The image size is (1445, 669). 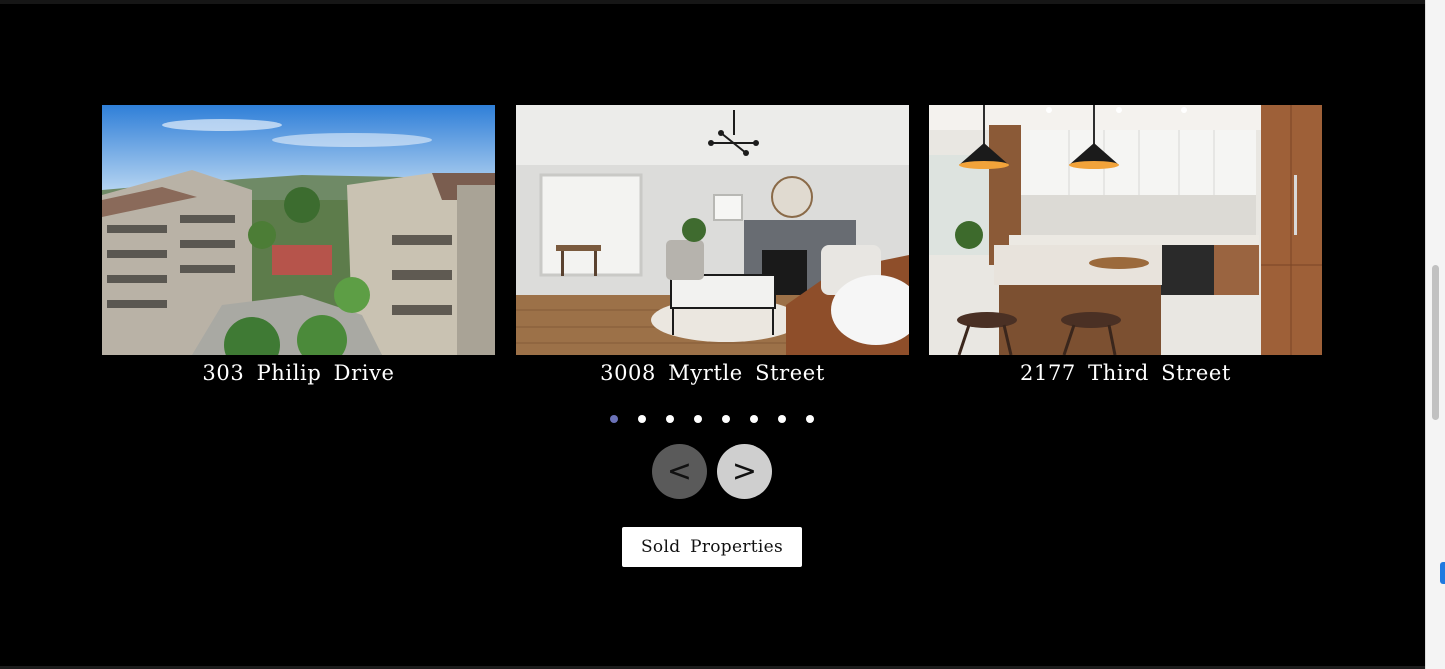 I want to click on top-divider, so click(x=712, y=2).